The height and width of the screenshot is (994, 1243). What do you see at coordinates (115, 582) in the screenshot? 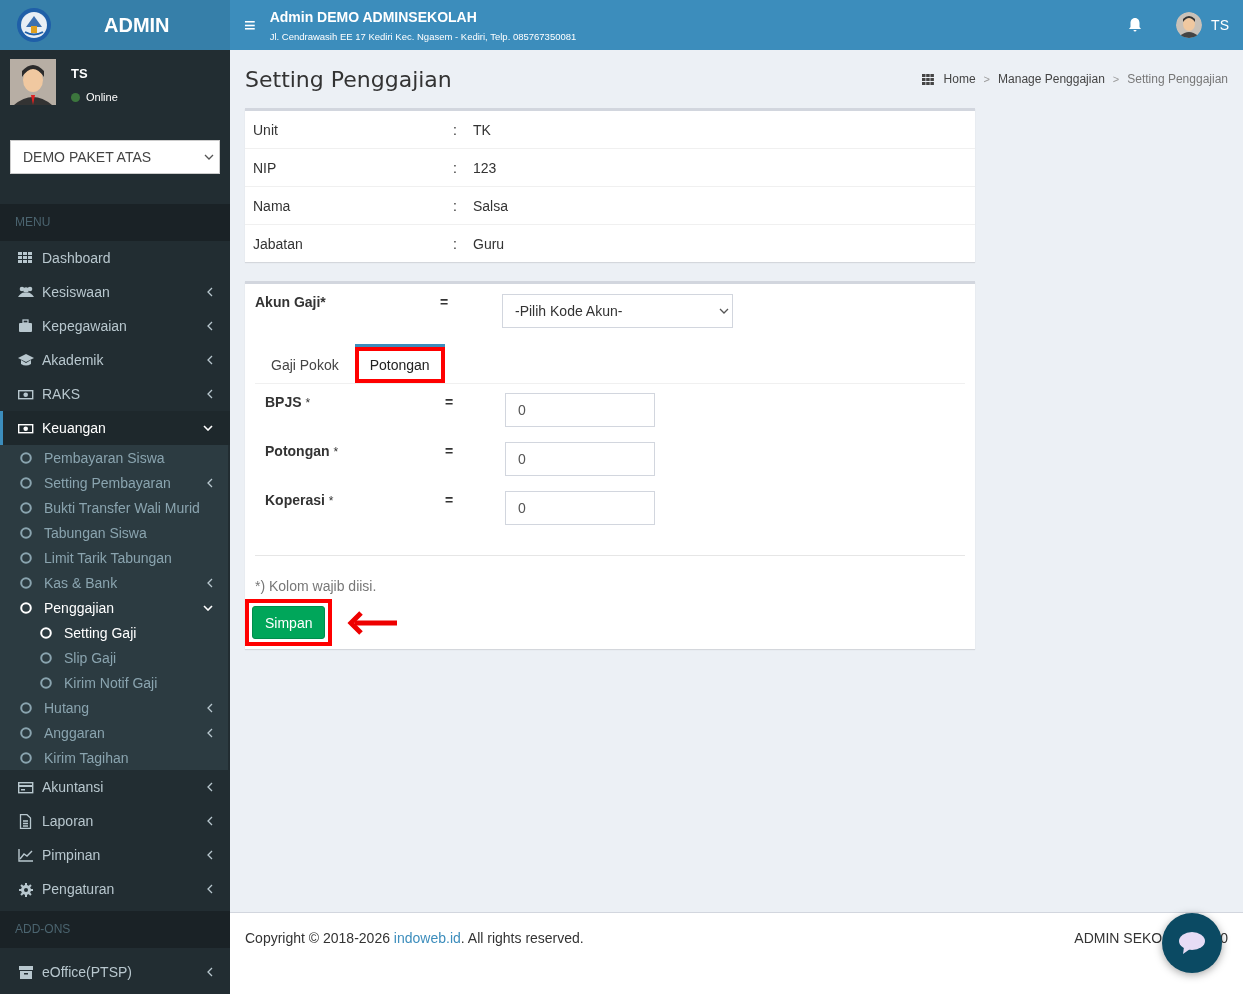
I see `submenu-item: Kas & Bank` at bounding box center [115, 582].